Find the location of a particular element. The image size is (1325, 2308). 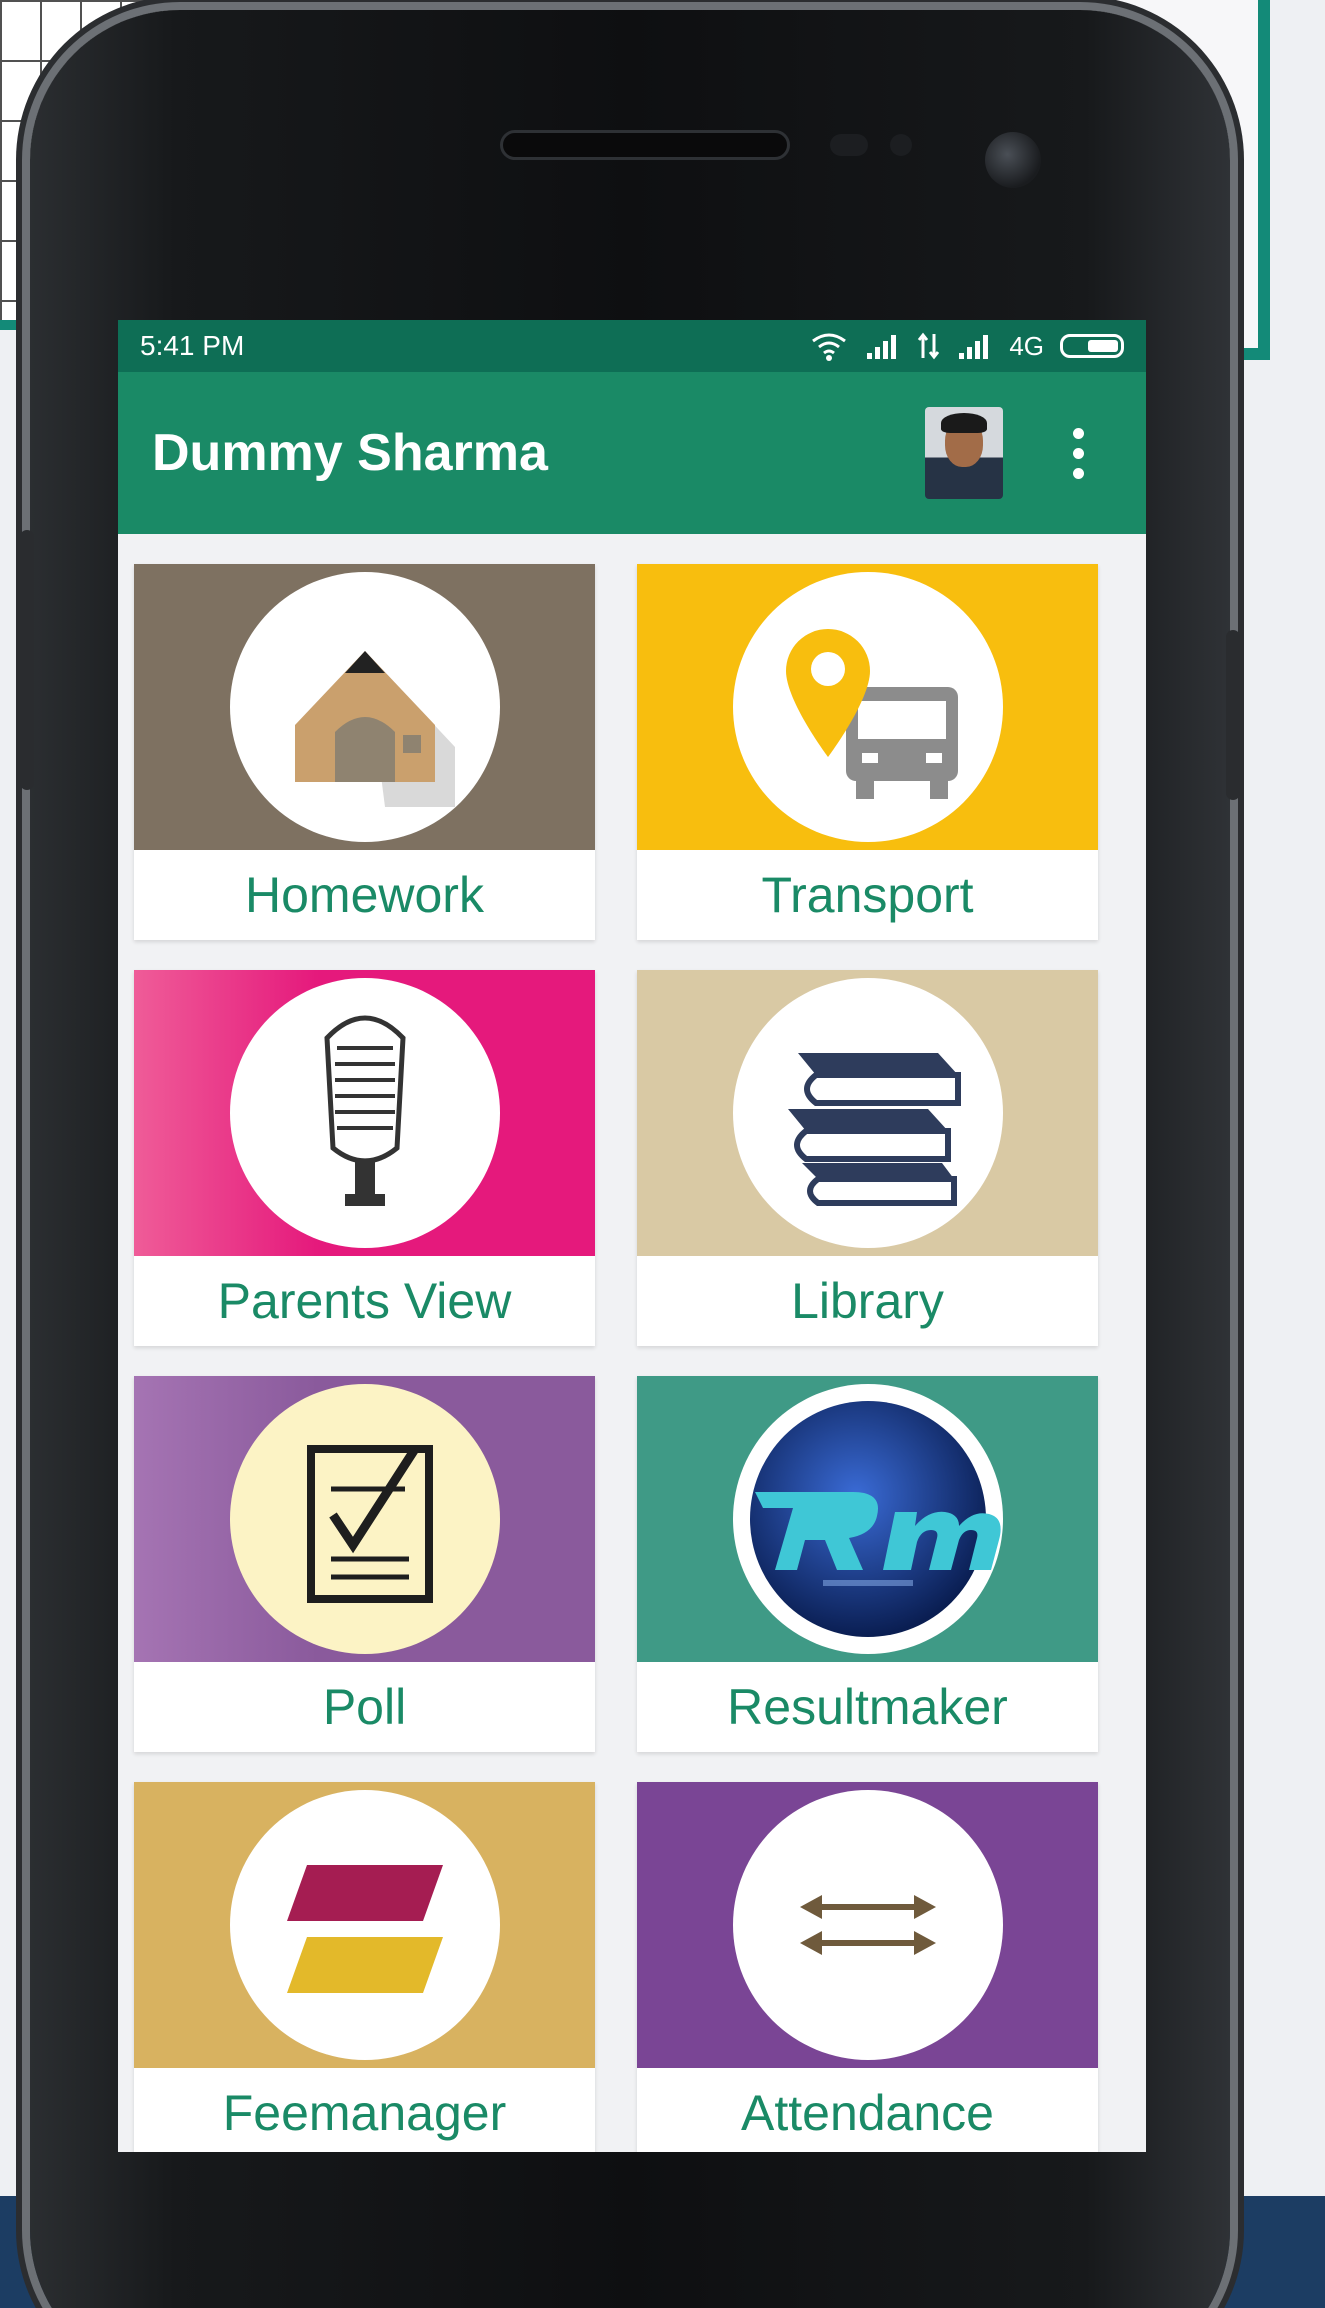

data-transfer-icon is located at coordinates (929, 346).